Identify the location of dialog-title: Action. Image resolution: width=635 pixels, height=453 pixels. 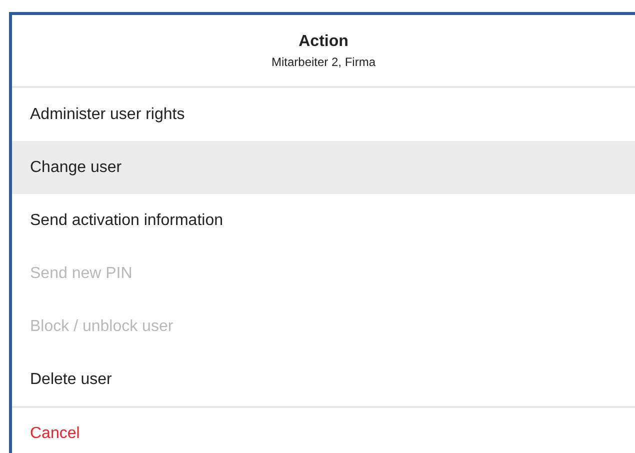
(323, 41).